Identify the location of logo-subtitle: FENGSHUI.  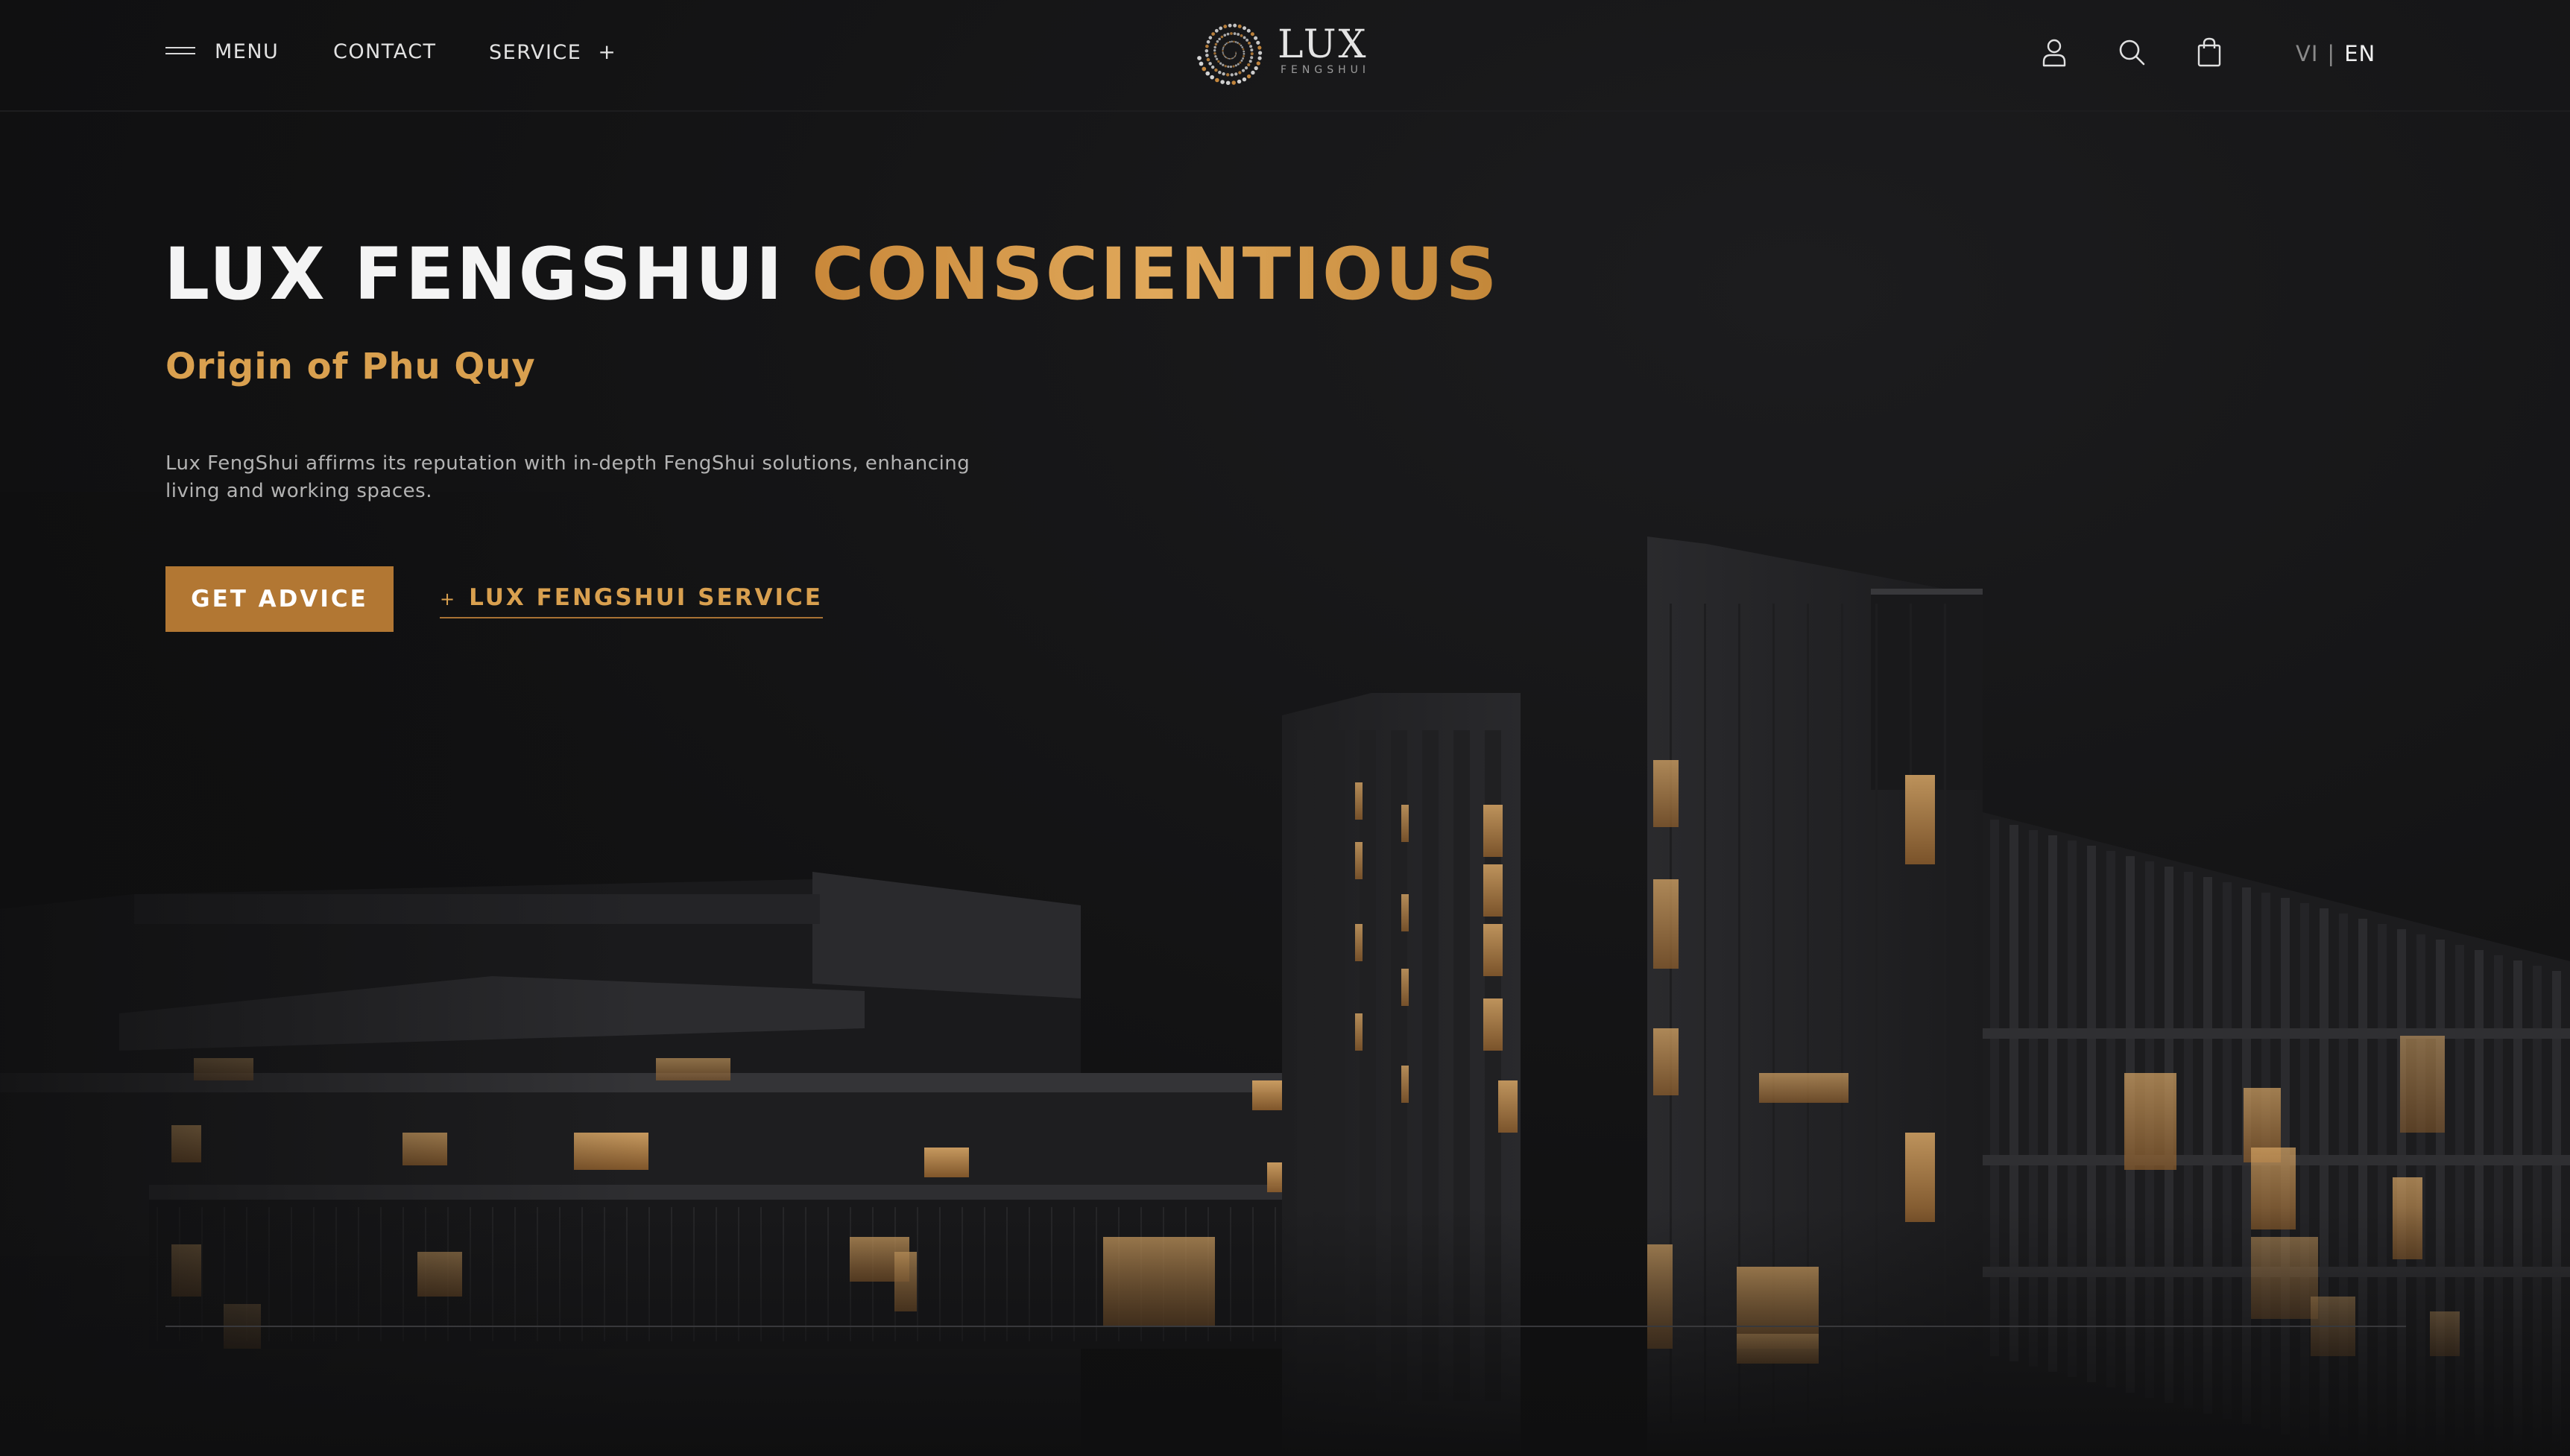
(1326, 70).